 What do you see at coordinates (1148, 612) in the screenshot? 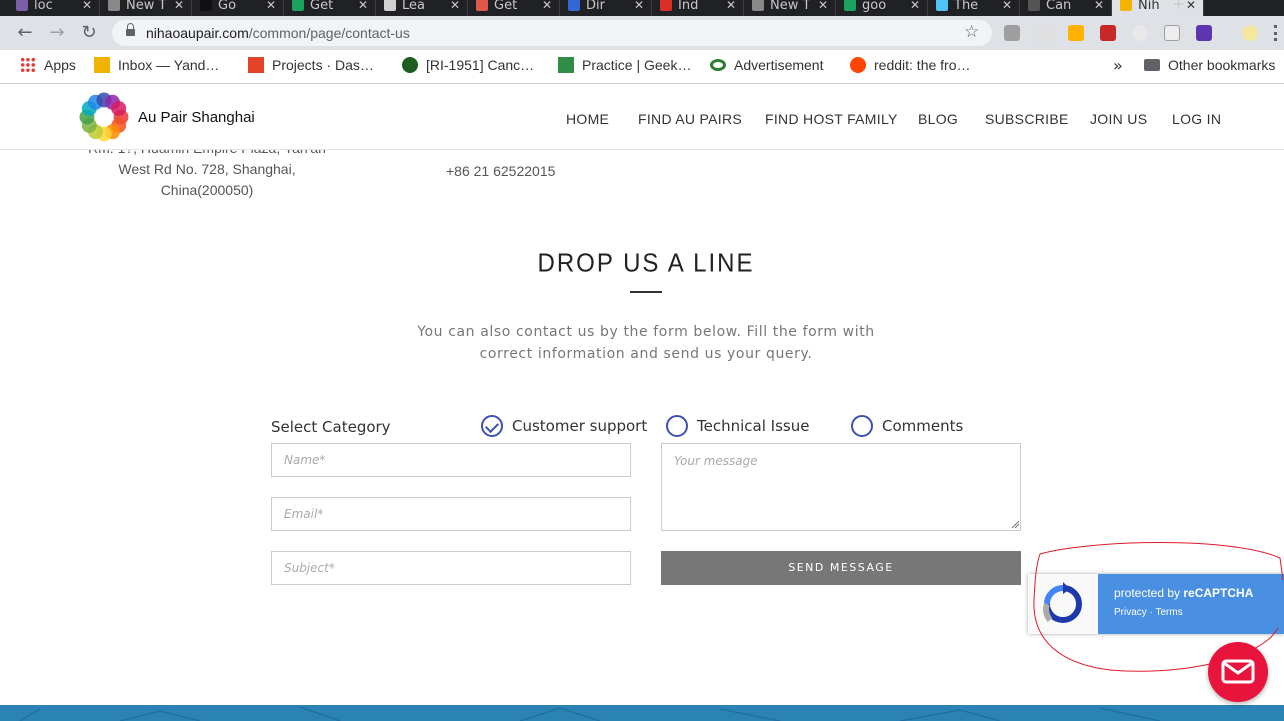
I see `recaptcha-privacy-terms-links: Privacy · Terms` at bounding box center [1148, 612].